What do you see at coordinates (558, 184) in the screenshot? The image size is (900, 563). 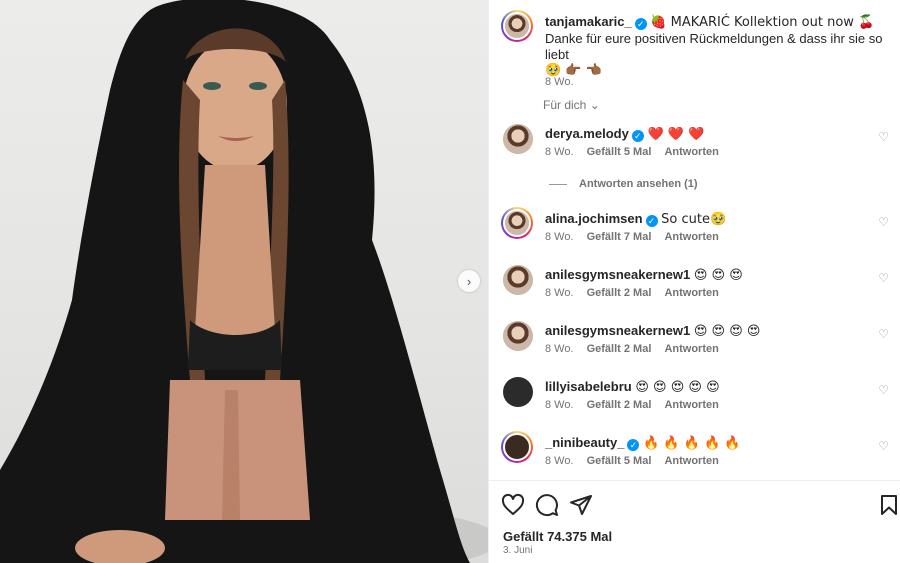 I see `divider` at bounding box center [558, 184].